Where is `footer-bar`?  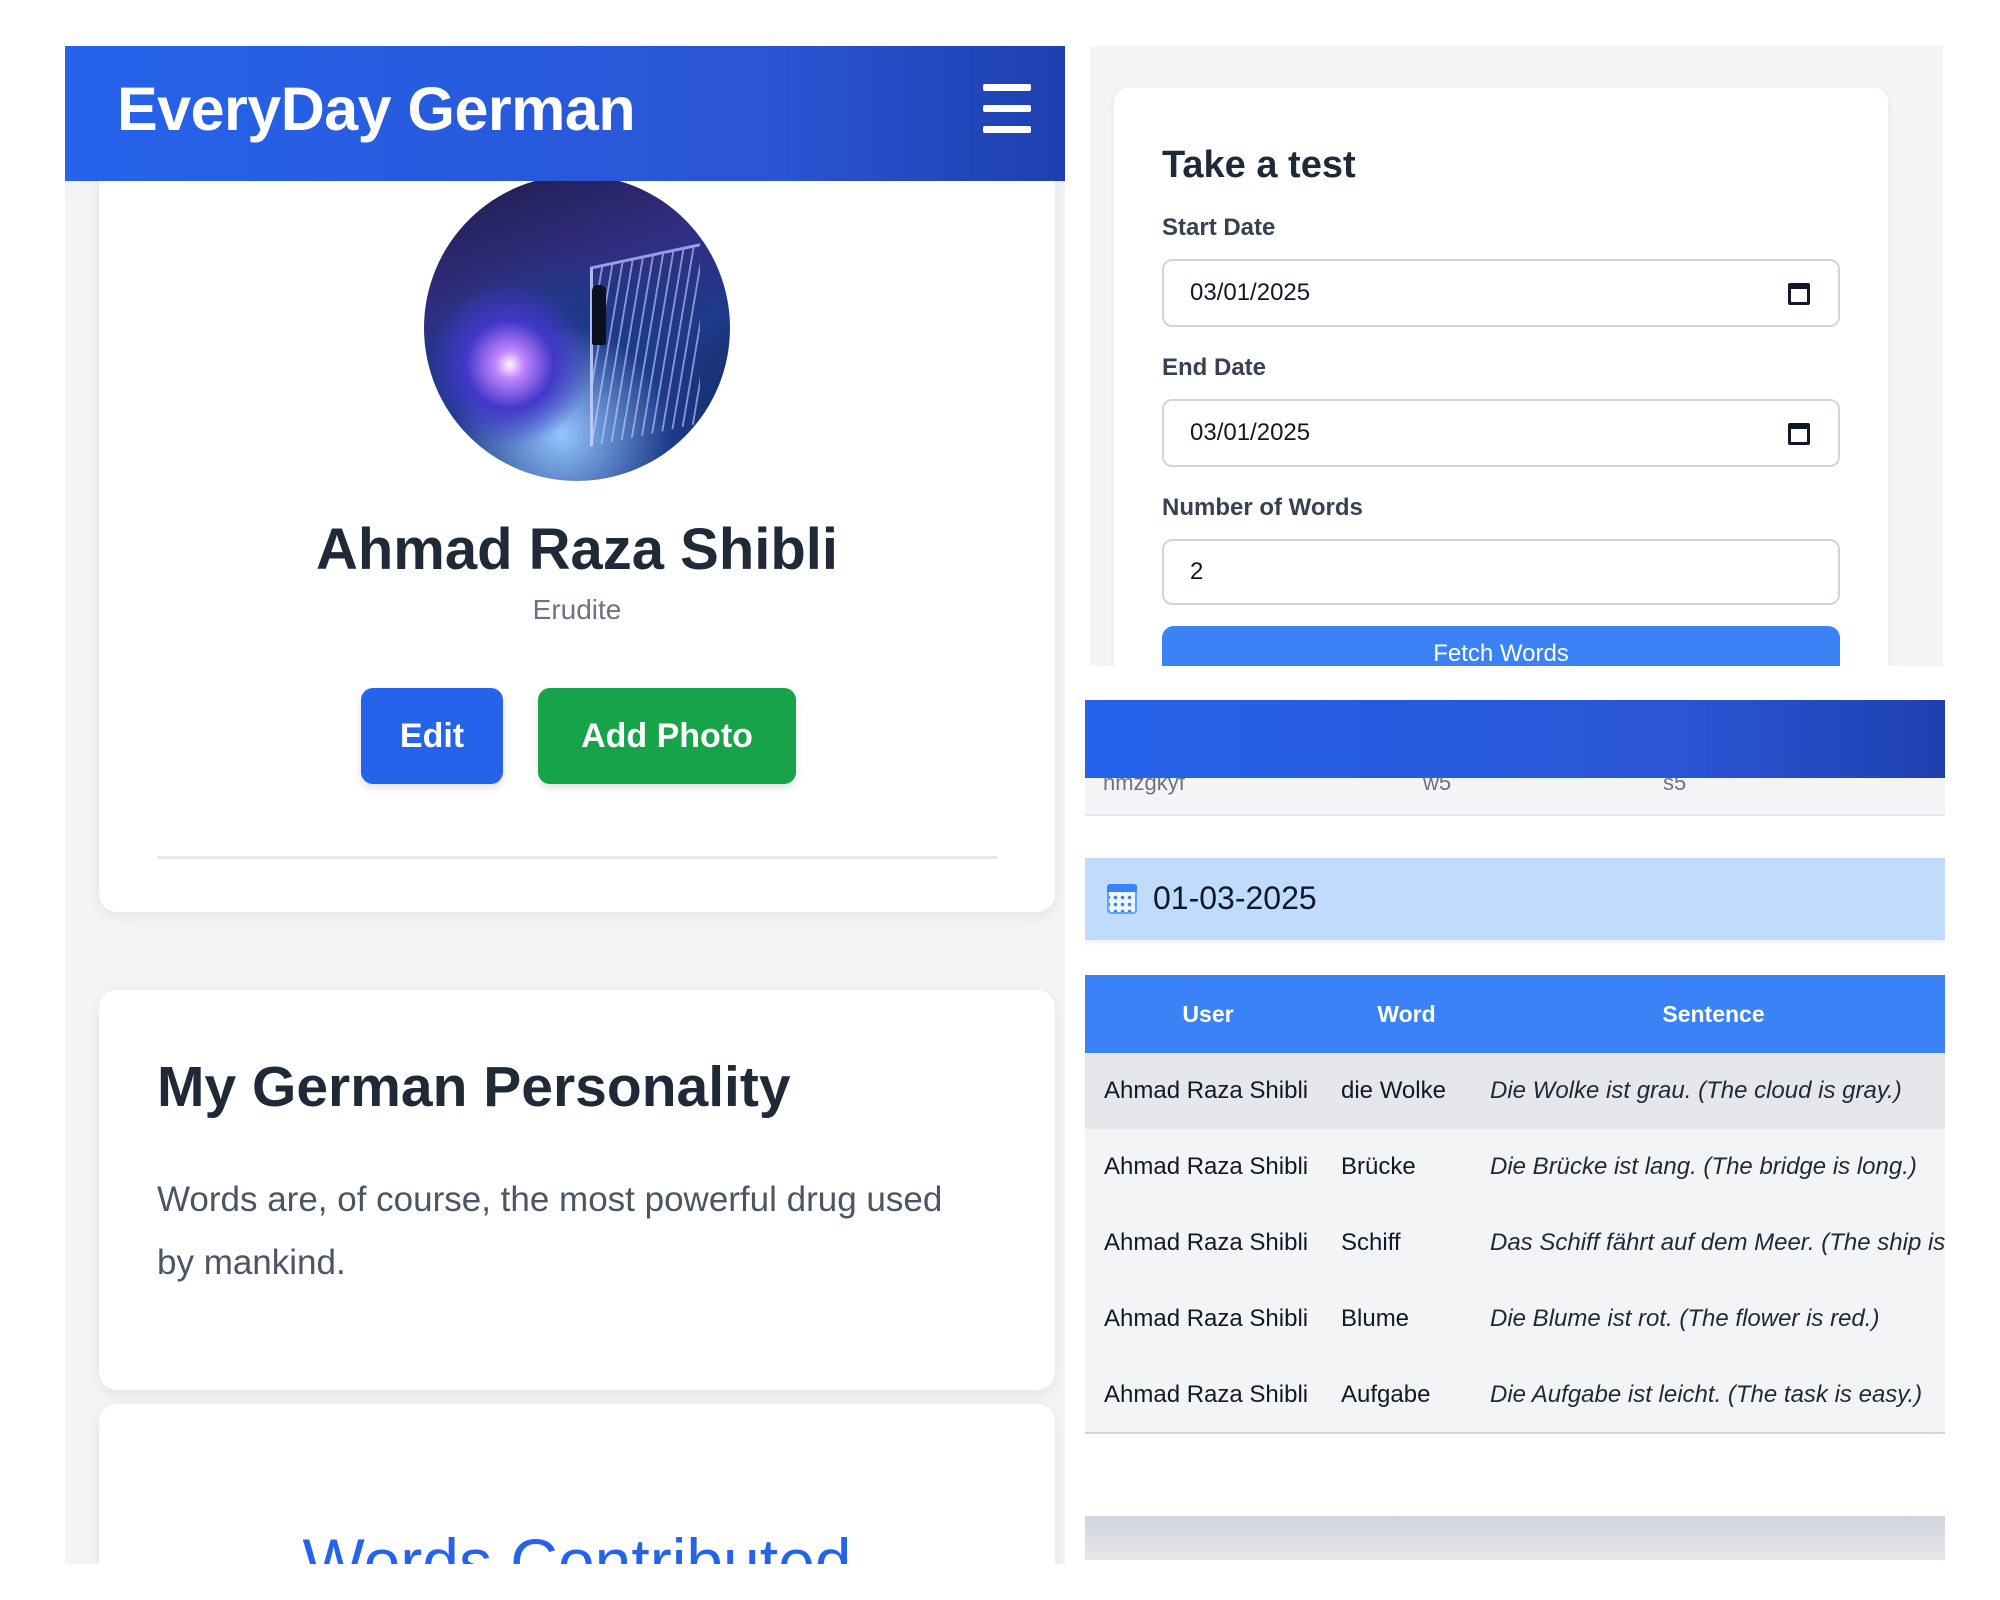 footer-bar is located at coordinates (1515, 1538).